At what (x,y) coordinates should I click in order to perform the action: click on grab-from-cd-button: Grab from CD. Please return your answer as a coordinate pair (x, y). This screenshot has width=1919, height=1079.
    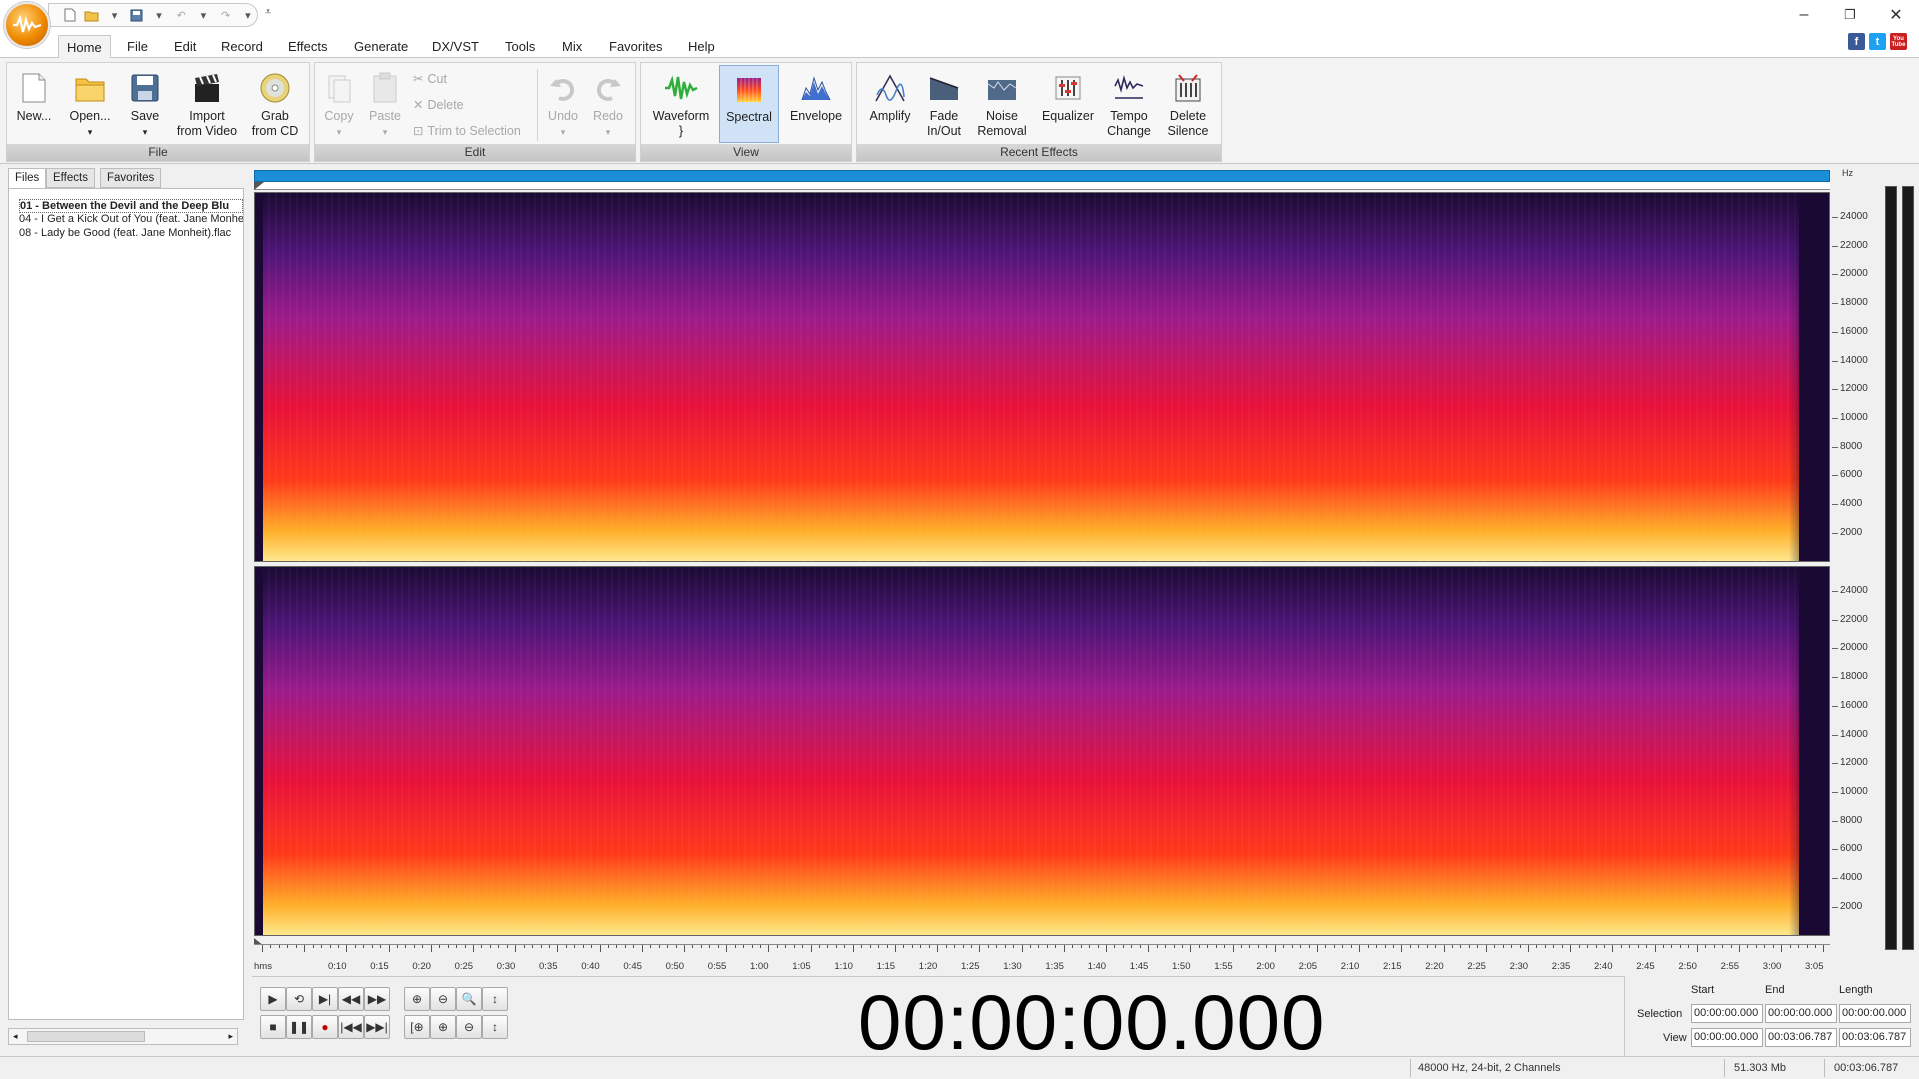
    Looking at the image, I should click on (275, 104).